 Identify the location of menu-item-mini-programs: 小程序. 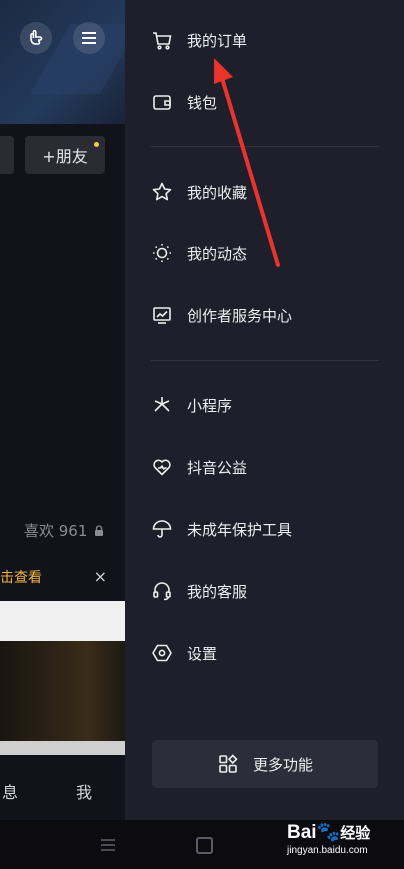
(191, 405).